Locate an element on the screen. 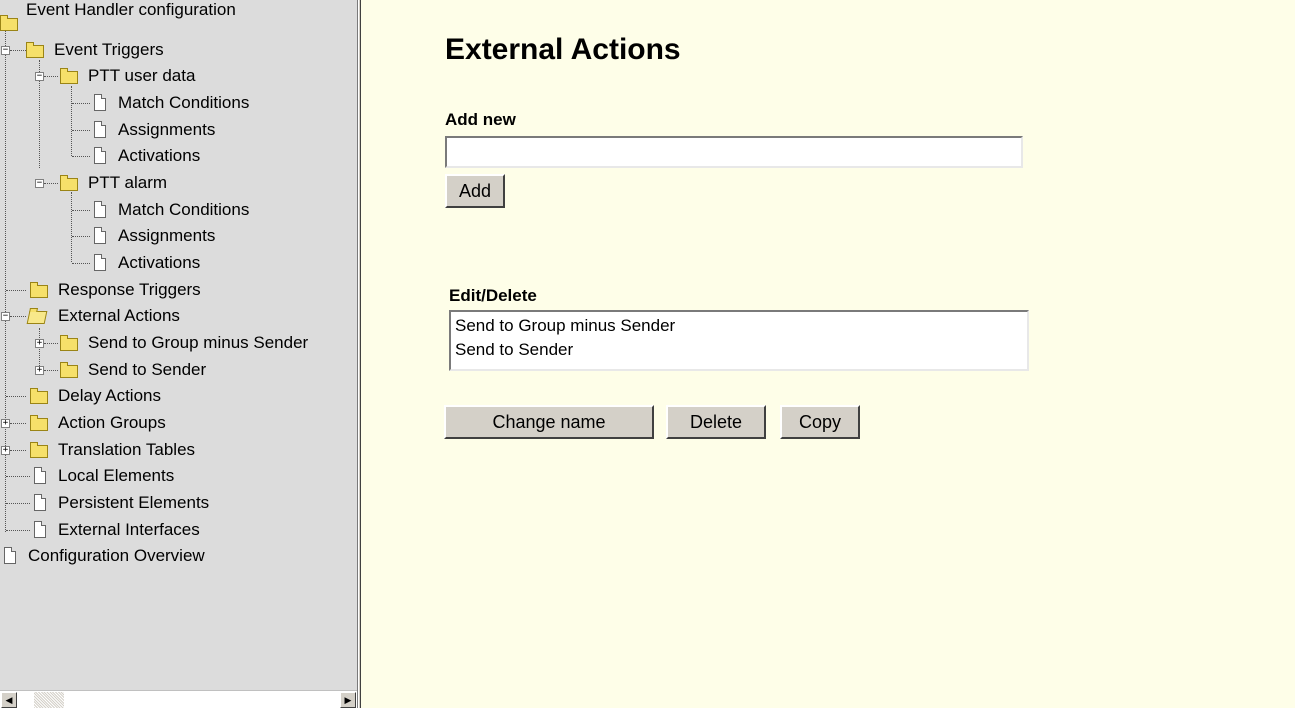 The width and height of the screenshot is (1295, 708). add-new-label: Add new is located at coordinates (480, 119).